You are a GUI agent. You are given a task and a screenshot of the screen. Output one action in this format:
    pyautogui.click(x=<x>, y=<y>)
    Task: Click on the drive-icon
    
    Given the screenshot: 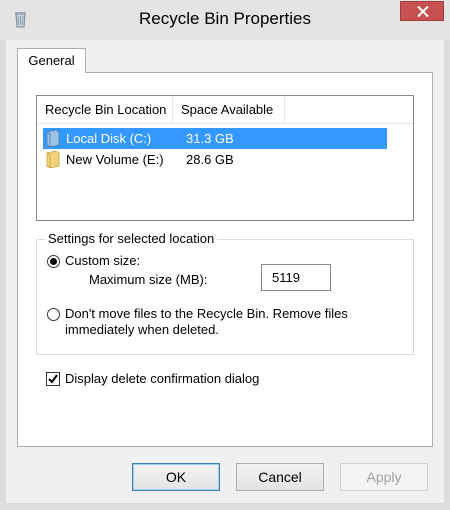 What is the action you would take?
    pyautogui.click(x=53, y=138)
    